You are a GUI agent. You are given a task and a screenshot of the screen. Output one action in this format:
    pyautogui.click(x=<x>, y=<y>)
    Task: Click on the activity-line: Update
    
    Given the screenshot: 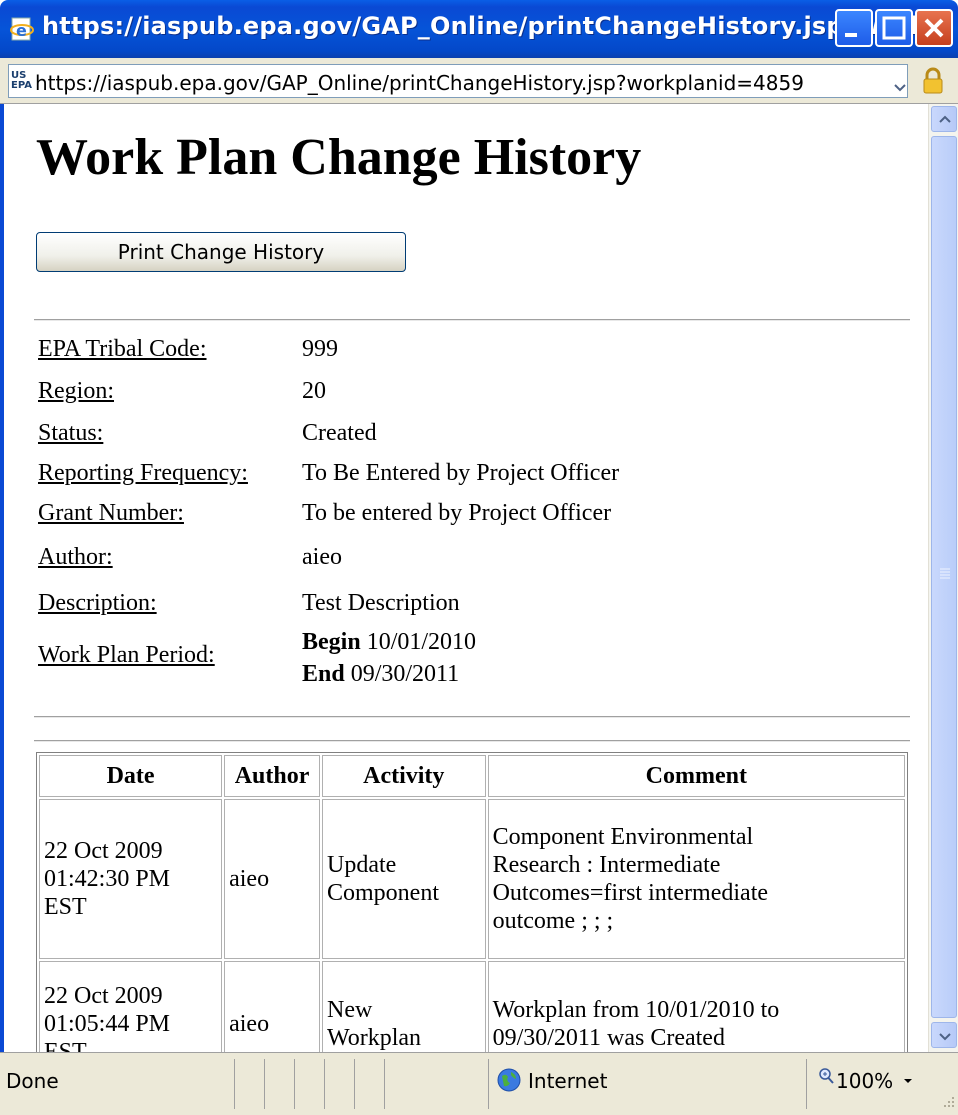 What is the action you would take?
    pyautogui.click(x=361, y=865)
    